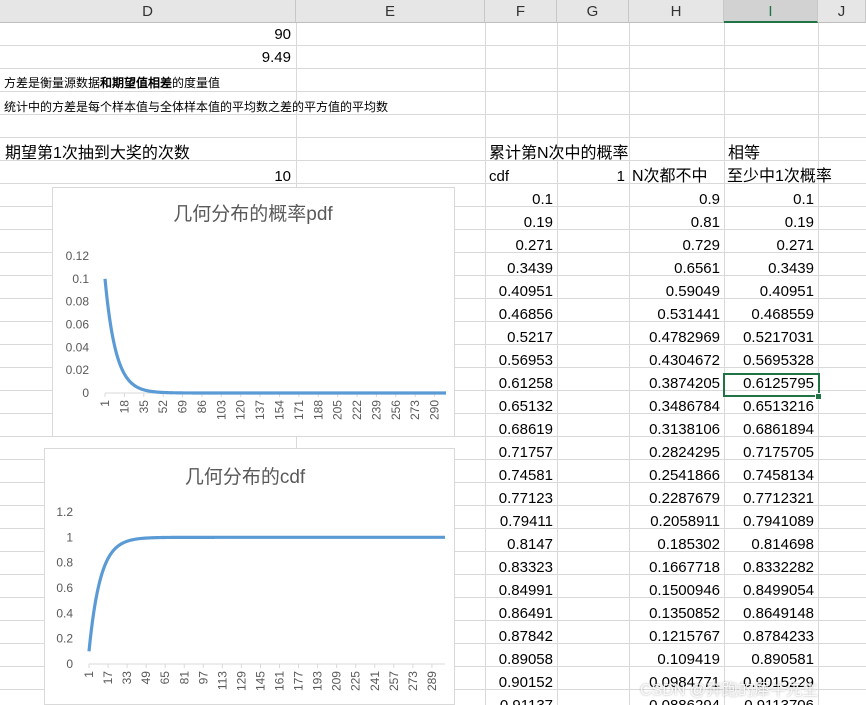  I want to click on cell-f-row: 0.74581, so click(519, 476).